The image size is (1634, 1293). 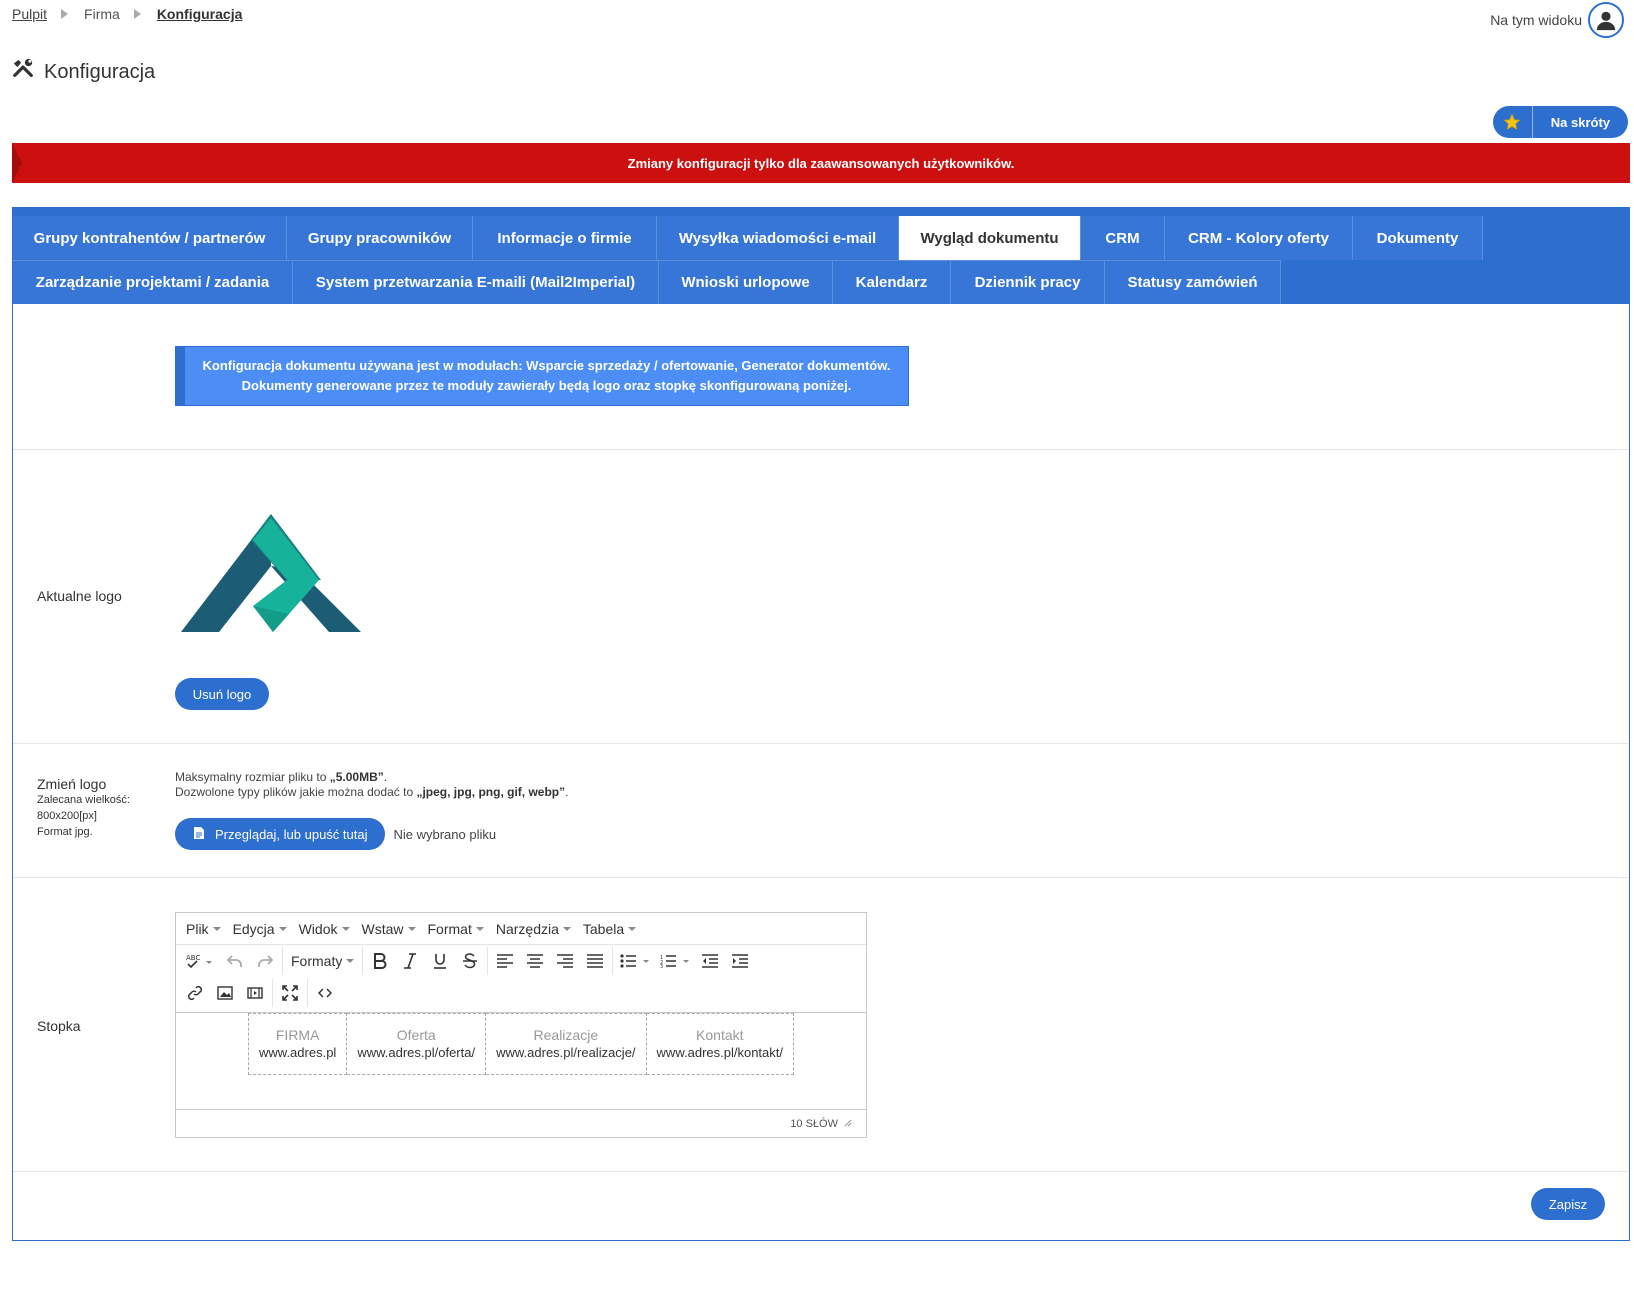 I want to click on align-justify-icon, so click(x=595, y=961).